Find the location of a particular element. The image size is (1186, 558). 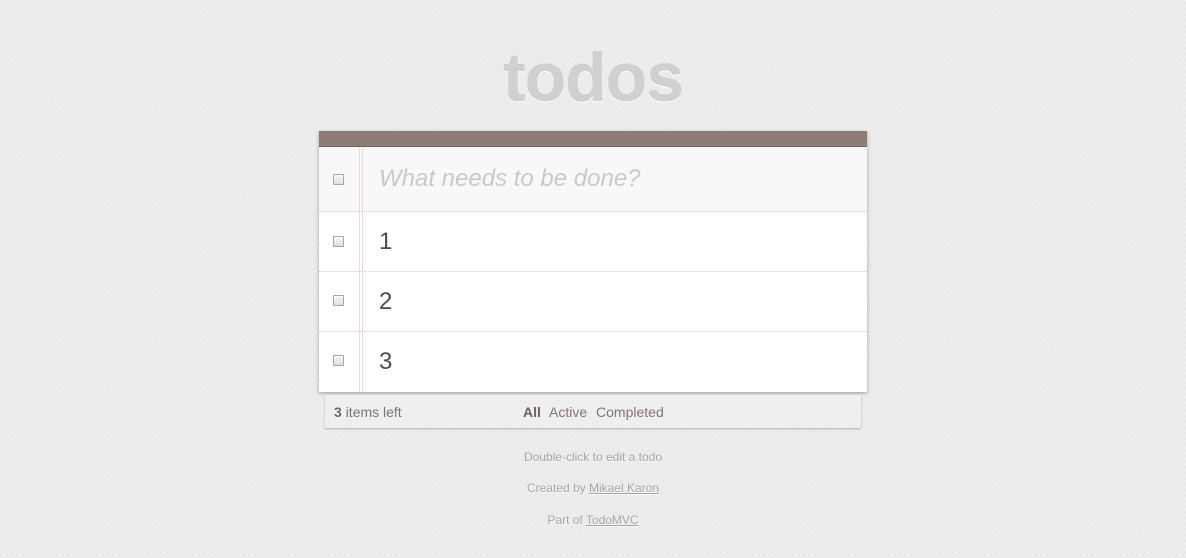

edit-hint-text: Double-click to edit a todo is located at coordinates (593, 457).